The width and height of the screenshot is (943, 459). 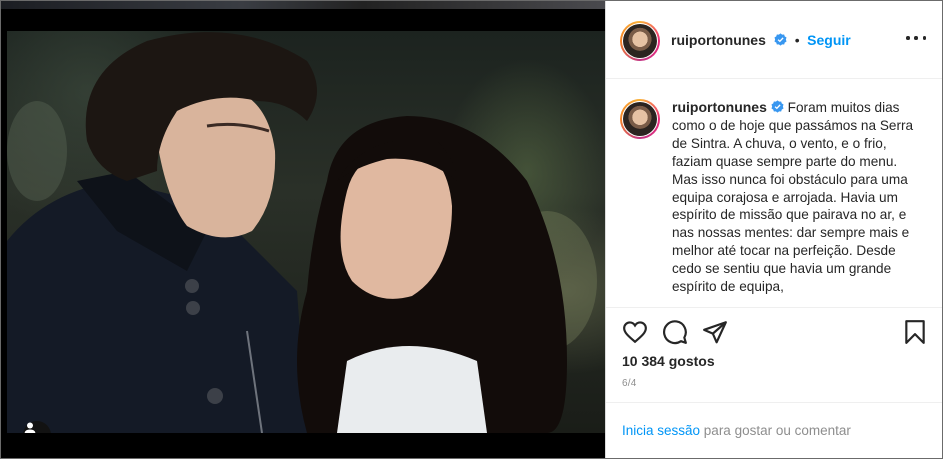 I want to click on login-prompt-rest: para gostar ou comentar, so click(x=775, y=430).